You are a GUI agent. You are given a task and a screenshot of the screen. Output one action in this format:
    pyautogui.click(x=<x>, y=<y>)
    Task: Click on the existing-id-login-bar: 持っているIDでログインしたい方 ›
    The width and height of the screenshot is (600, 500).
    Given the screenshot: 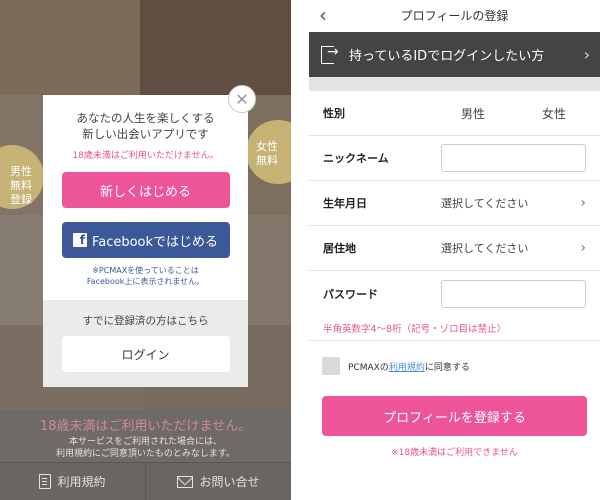 What is the action you would take?
    pyautogui.click(x=454, y=54)
    